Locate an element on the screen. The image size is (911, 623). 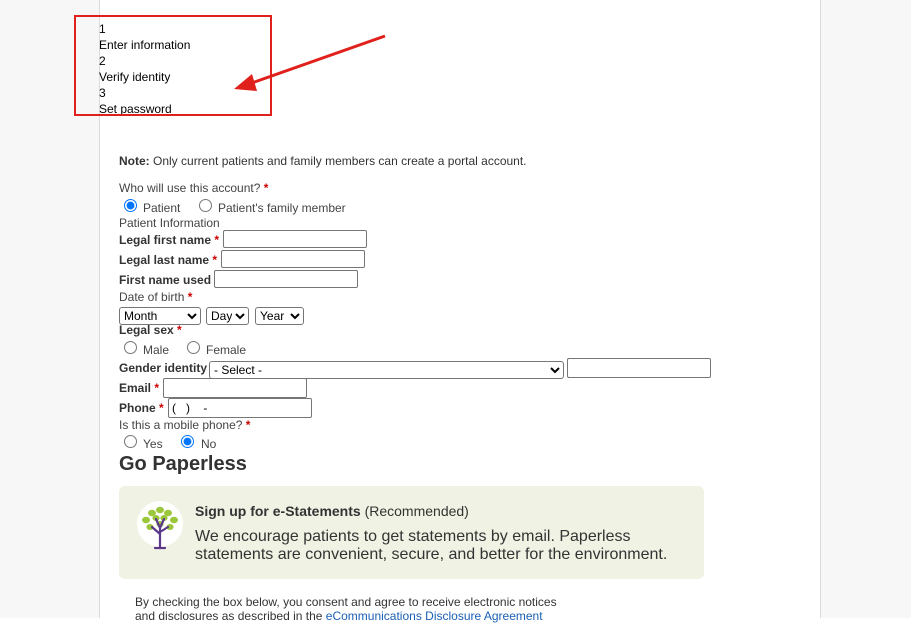
mobile-no-radio is located at coordinates (187, 441).